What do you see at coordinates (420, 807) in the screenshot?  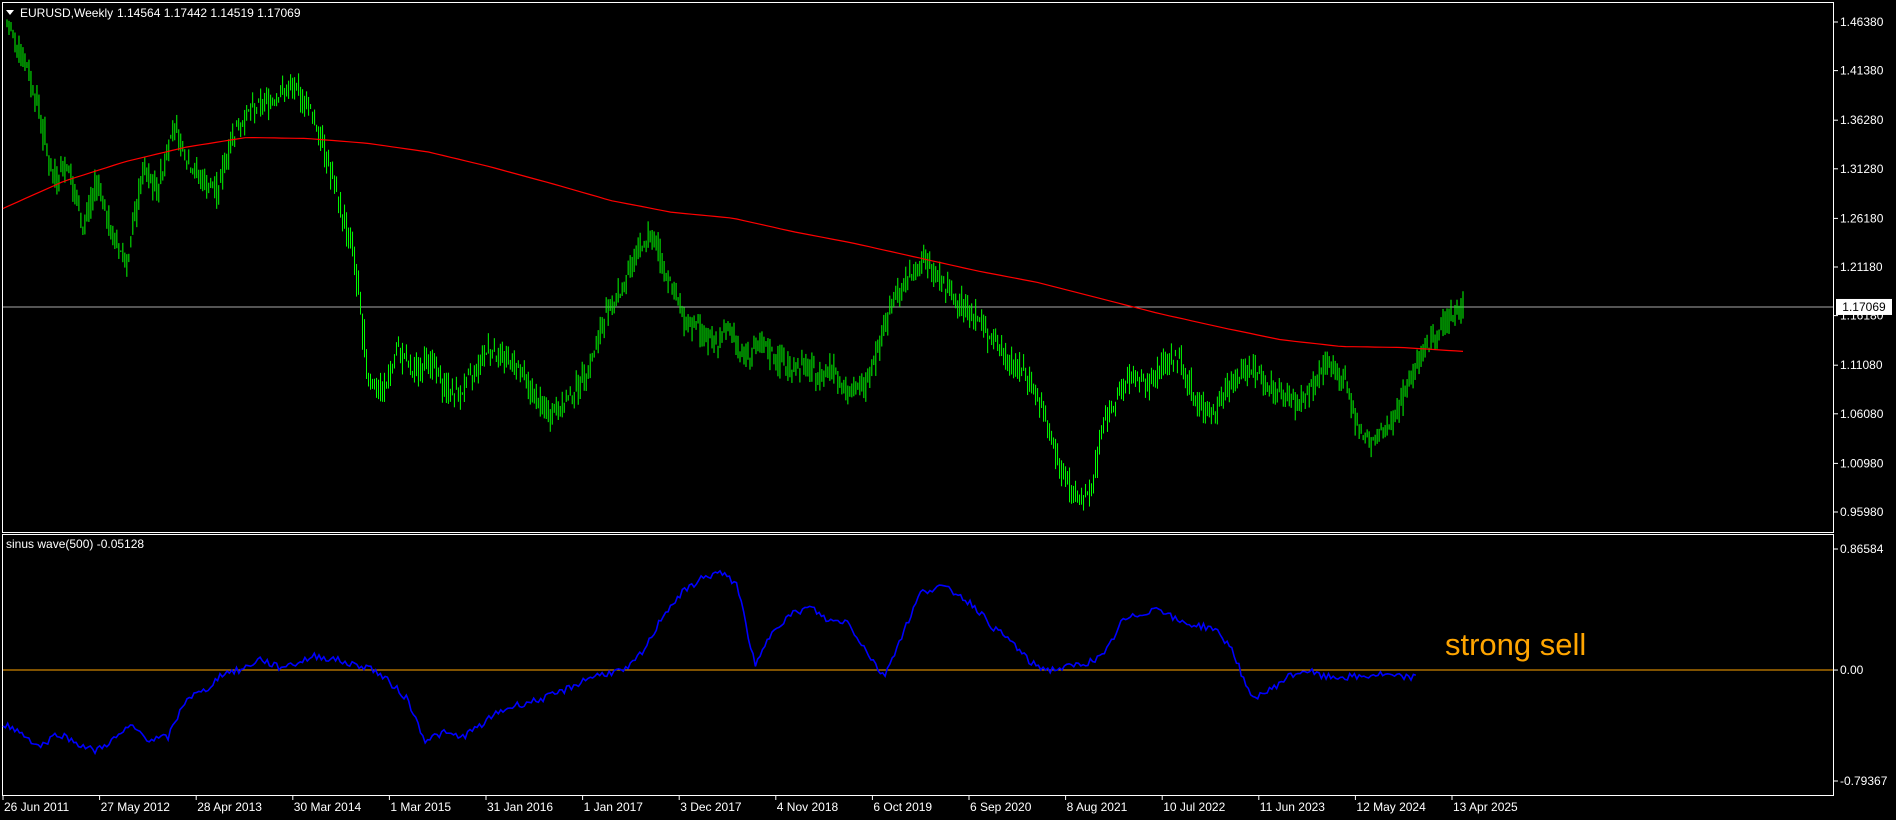 I see `time-tick-label: 1 Mar 2015` at bounding box center [420, 807].